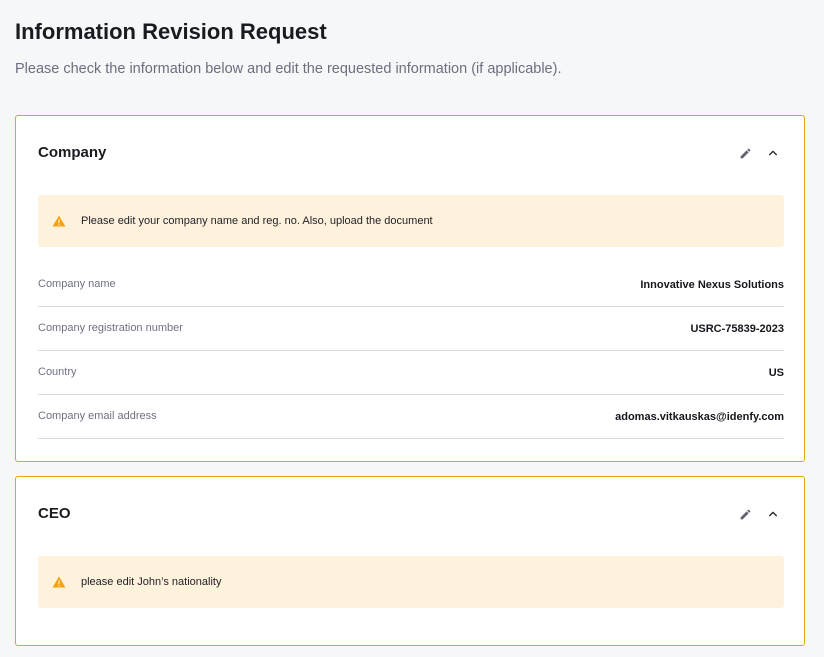 Image resolution: width=824 pixels, height=657 pixels. What do you see at coordinates (737, 329) in the screenshot?
I see `field-value: USRC-75839-2023` at bounding box center [737, 329].